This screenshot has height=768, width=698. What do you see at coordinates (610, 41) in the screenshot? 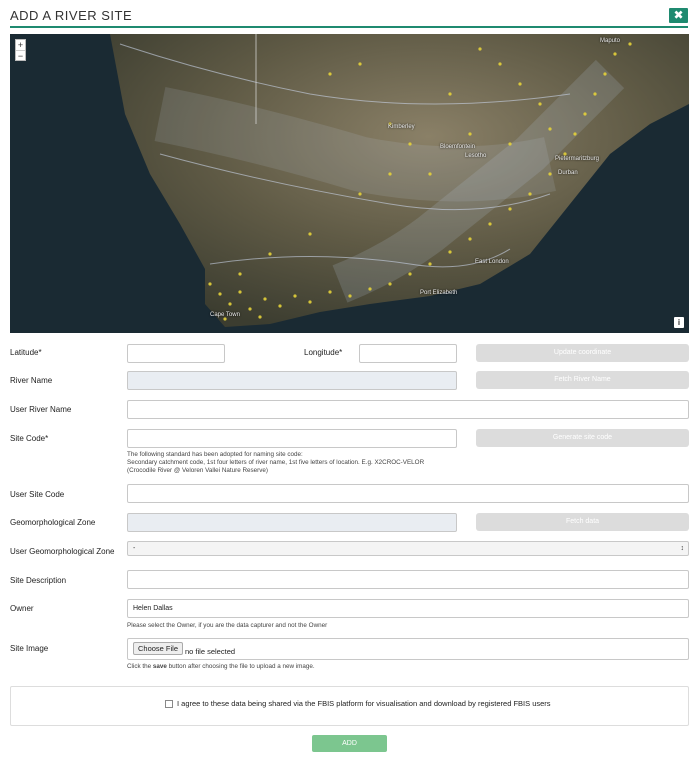
I see `map-label-maputo: Maputo` at bounding box center [610, 41].